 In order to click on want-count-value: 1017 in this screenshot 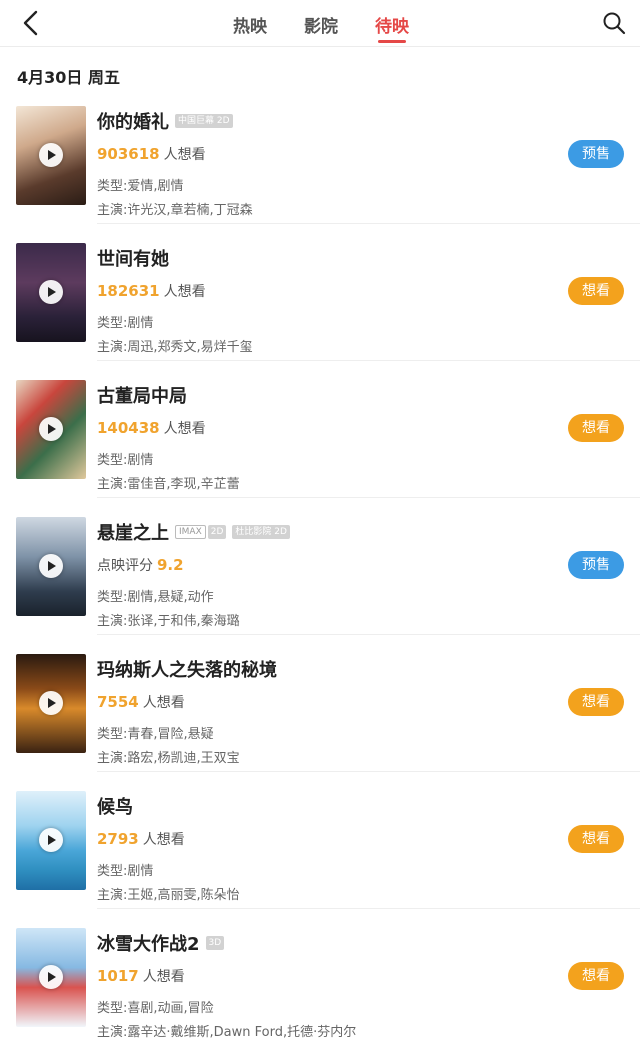, I will do `click(118, 976)`.